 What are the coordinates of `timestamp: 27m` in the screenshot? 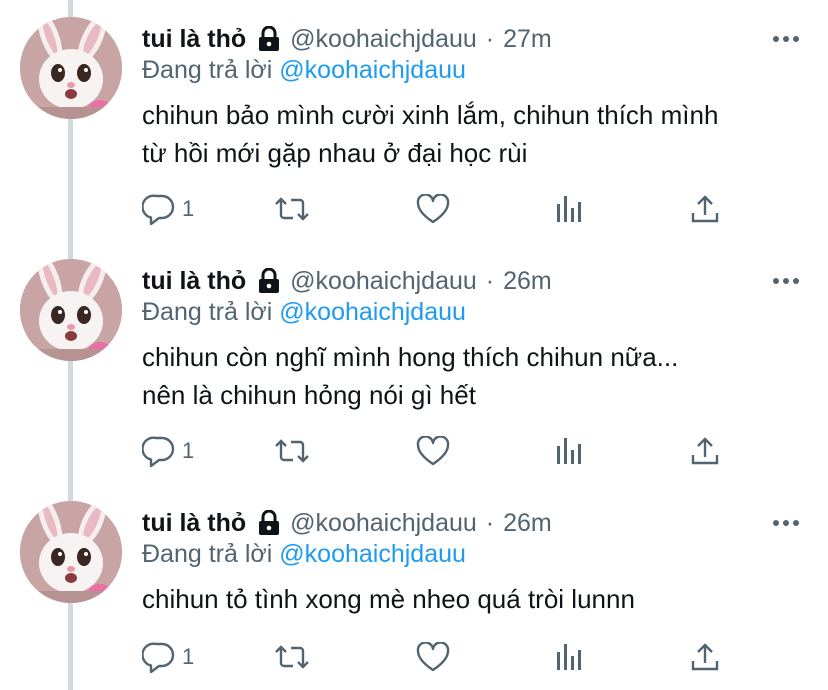 It's located at (527, 39).